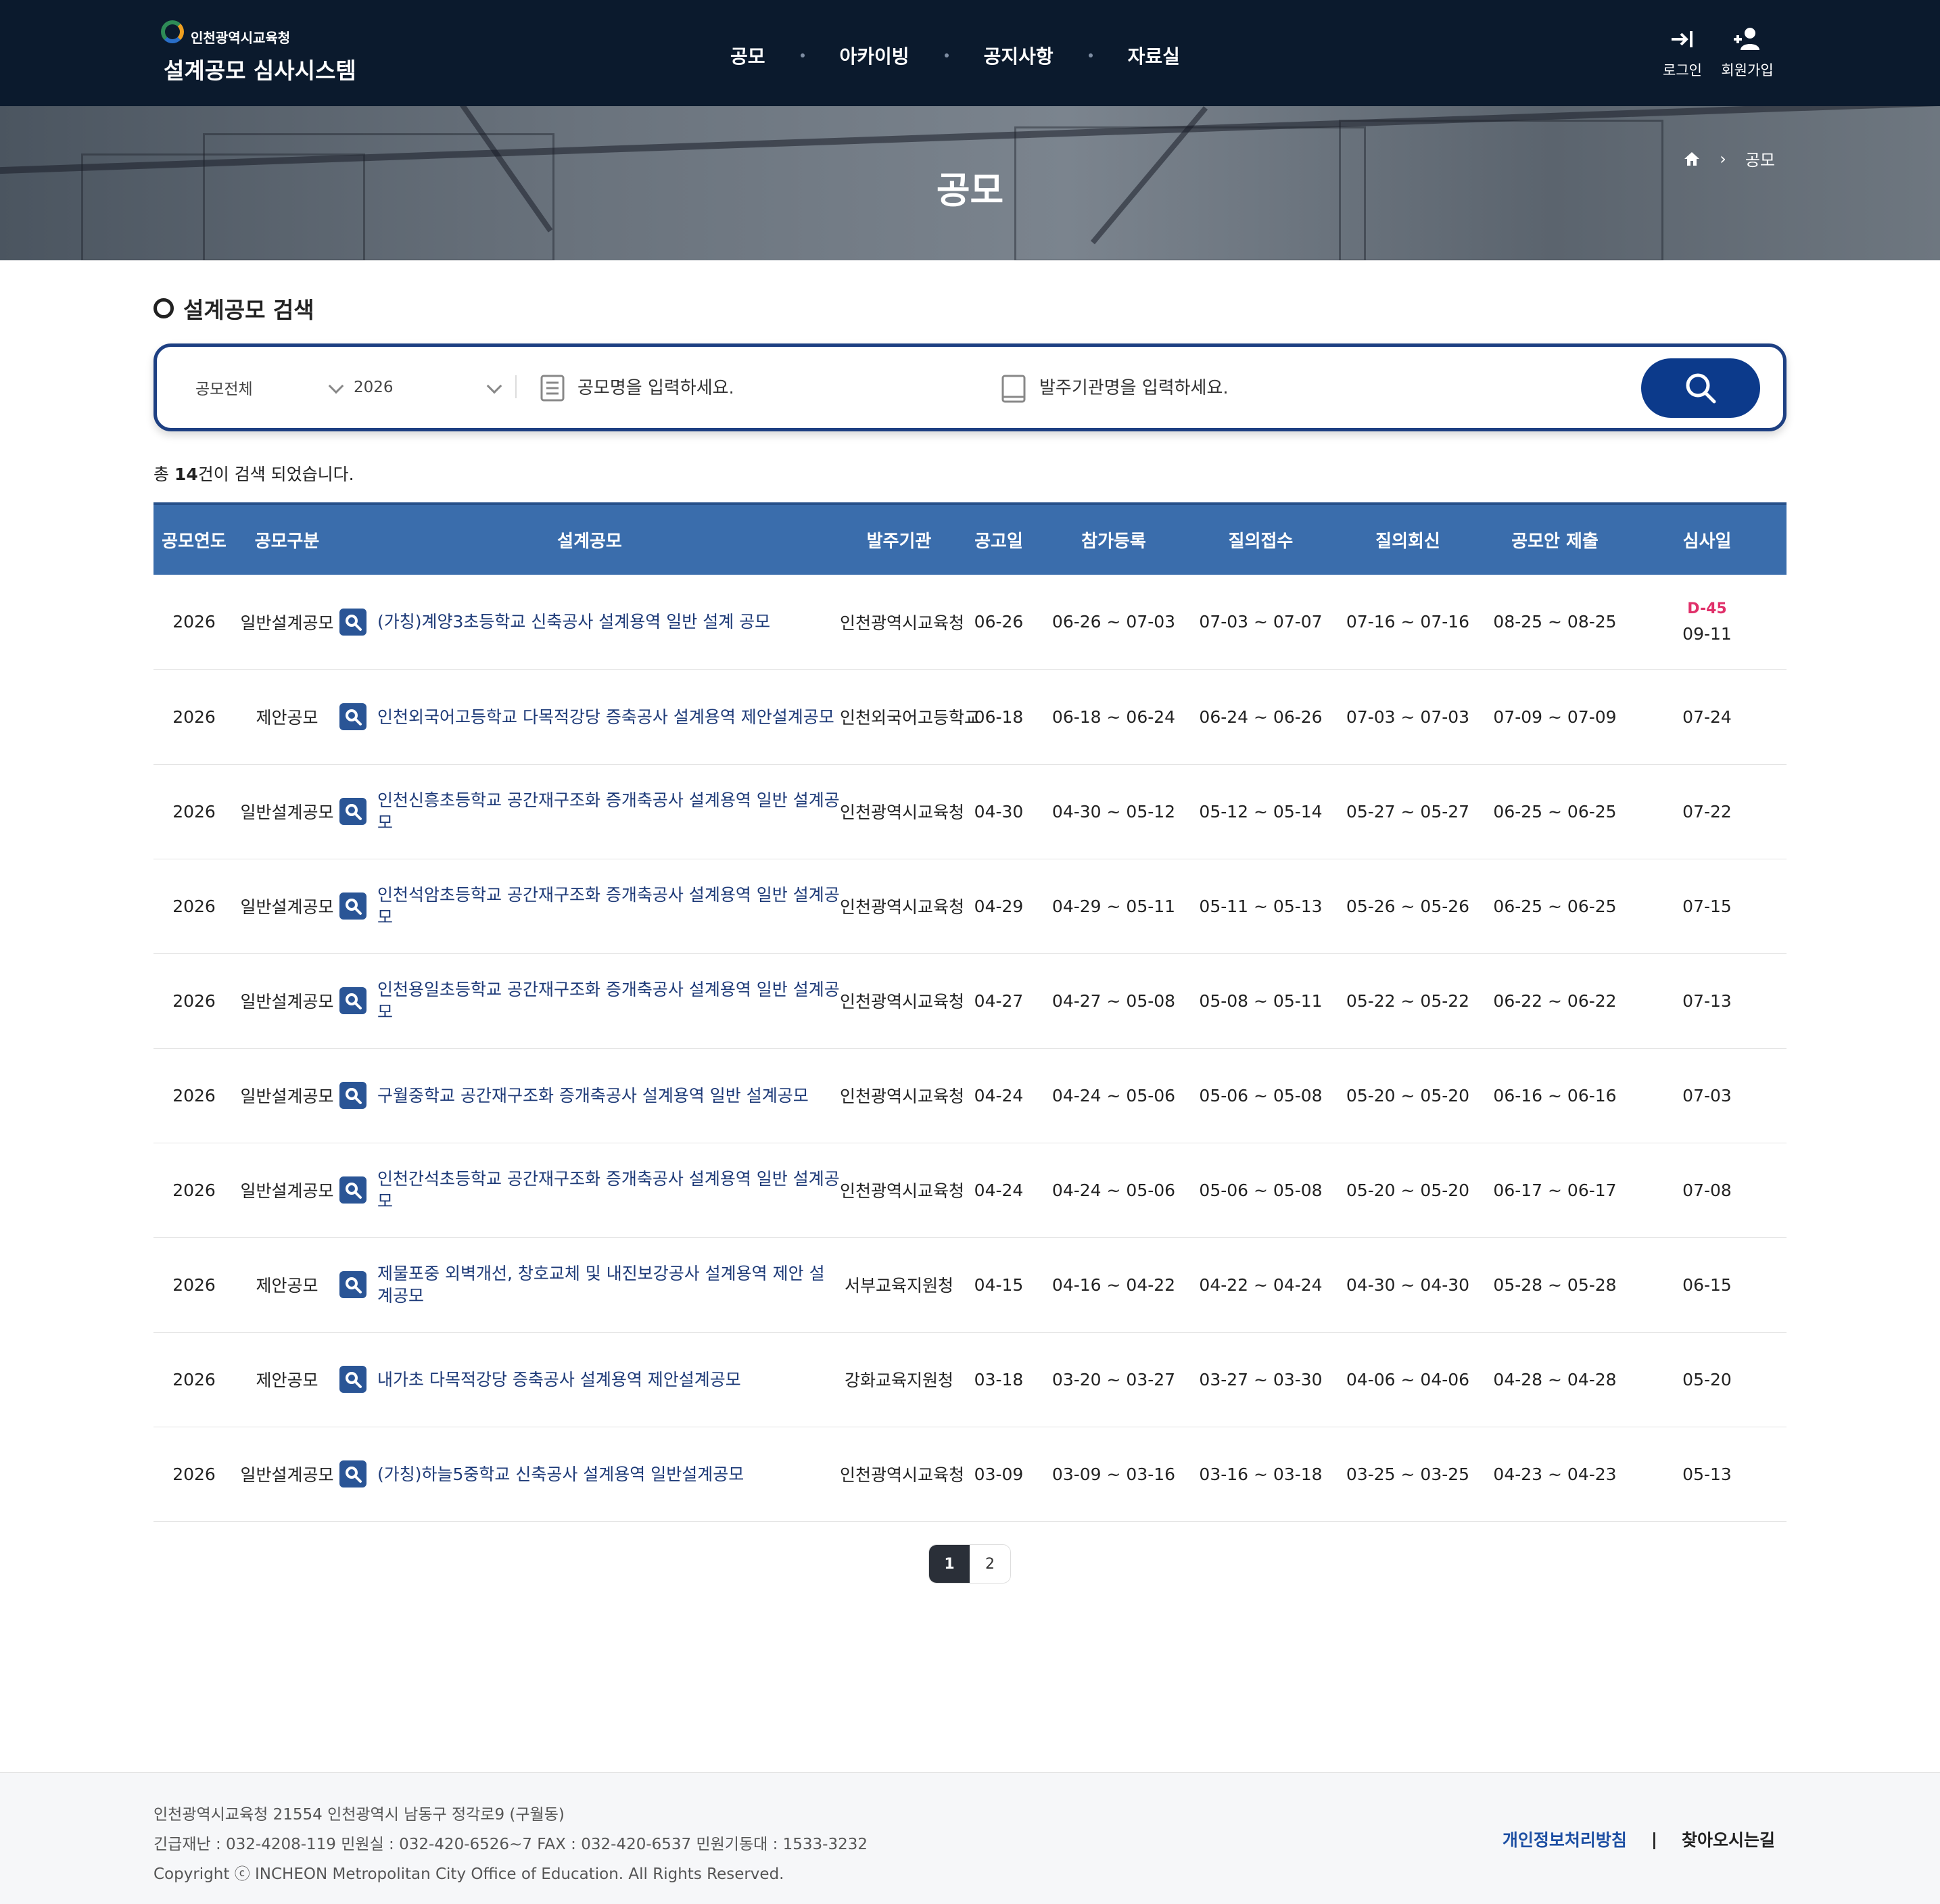 Image resolution: width=1940 pixels, height=1904 pixels. Describe the element at coordinates (194, 540) in the screenshot. I see `column-header-year: 공모연도` at that location.